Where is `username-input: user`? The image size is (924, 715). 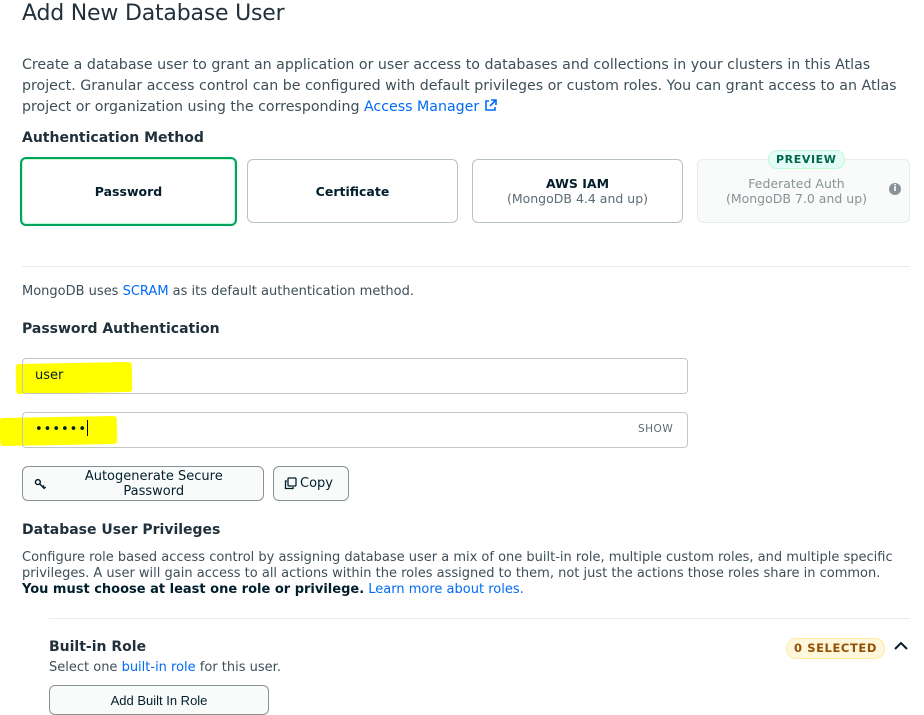
username-input: user is located at coordinates (355, 376).